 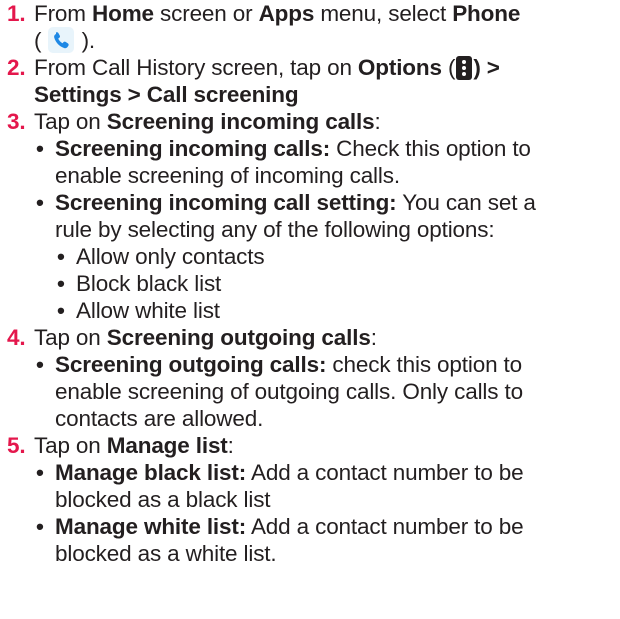 What do you see at coordinates (16, 337) in the screenshot?
I see `step-number: 4.` at bounding box center [16, 337].